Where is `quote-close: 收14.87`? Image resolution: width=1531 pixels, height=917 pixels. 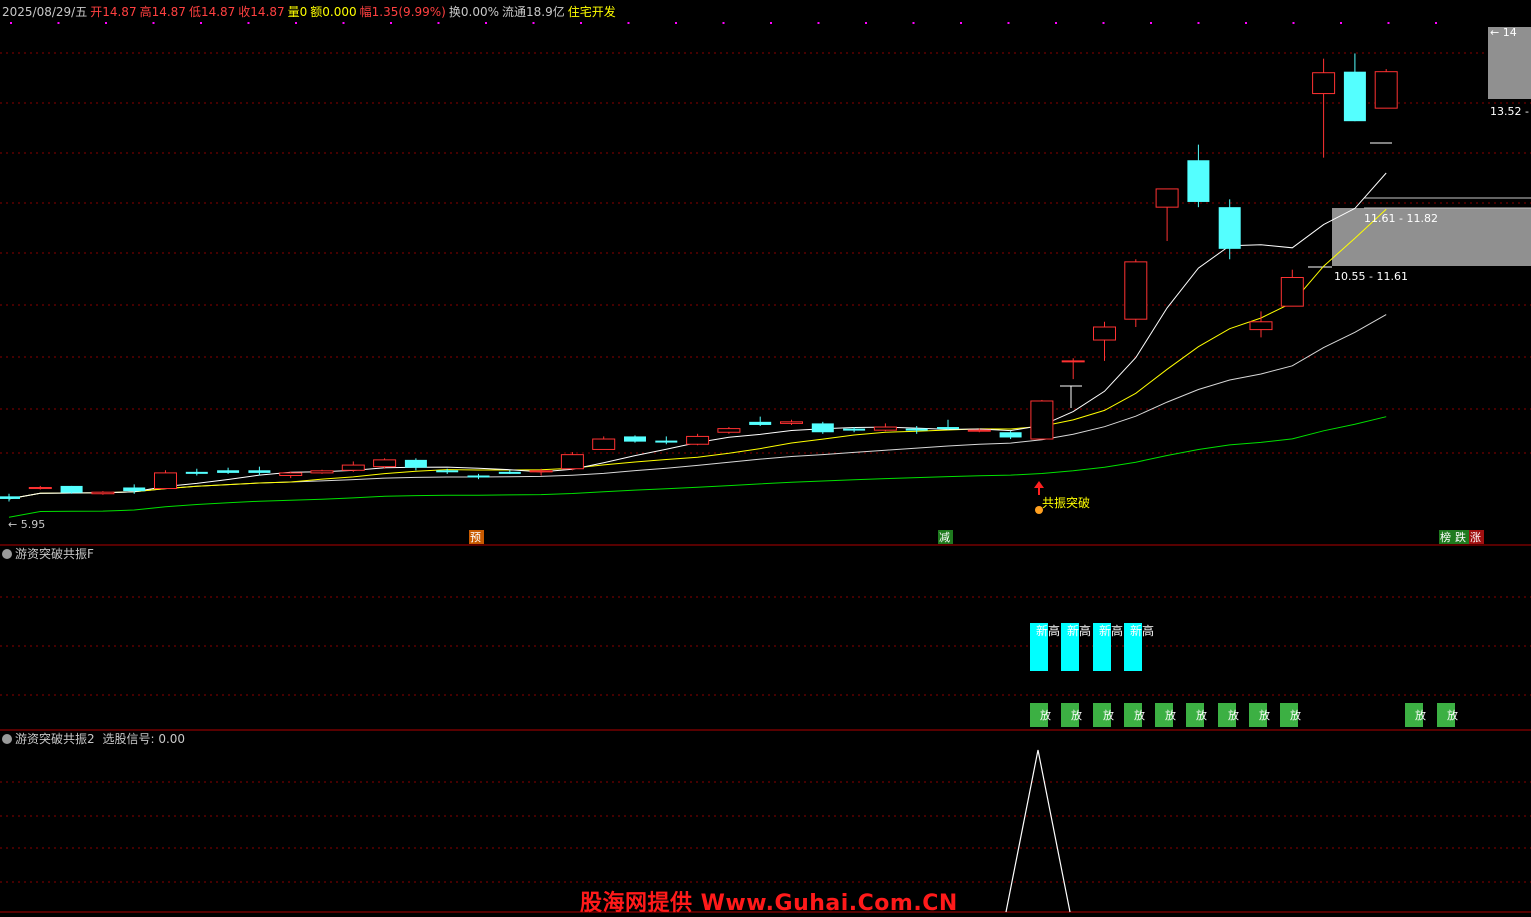 quote-close: 收14.87 is located at coordinates (261, 12).